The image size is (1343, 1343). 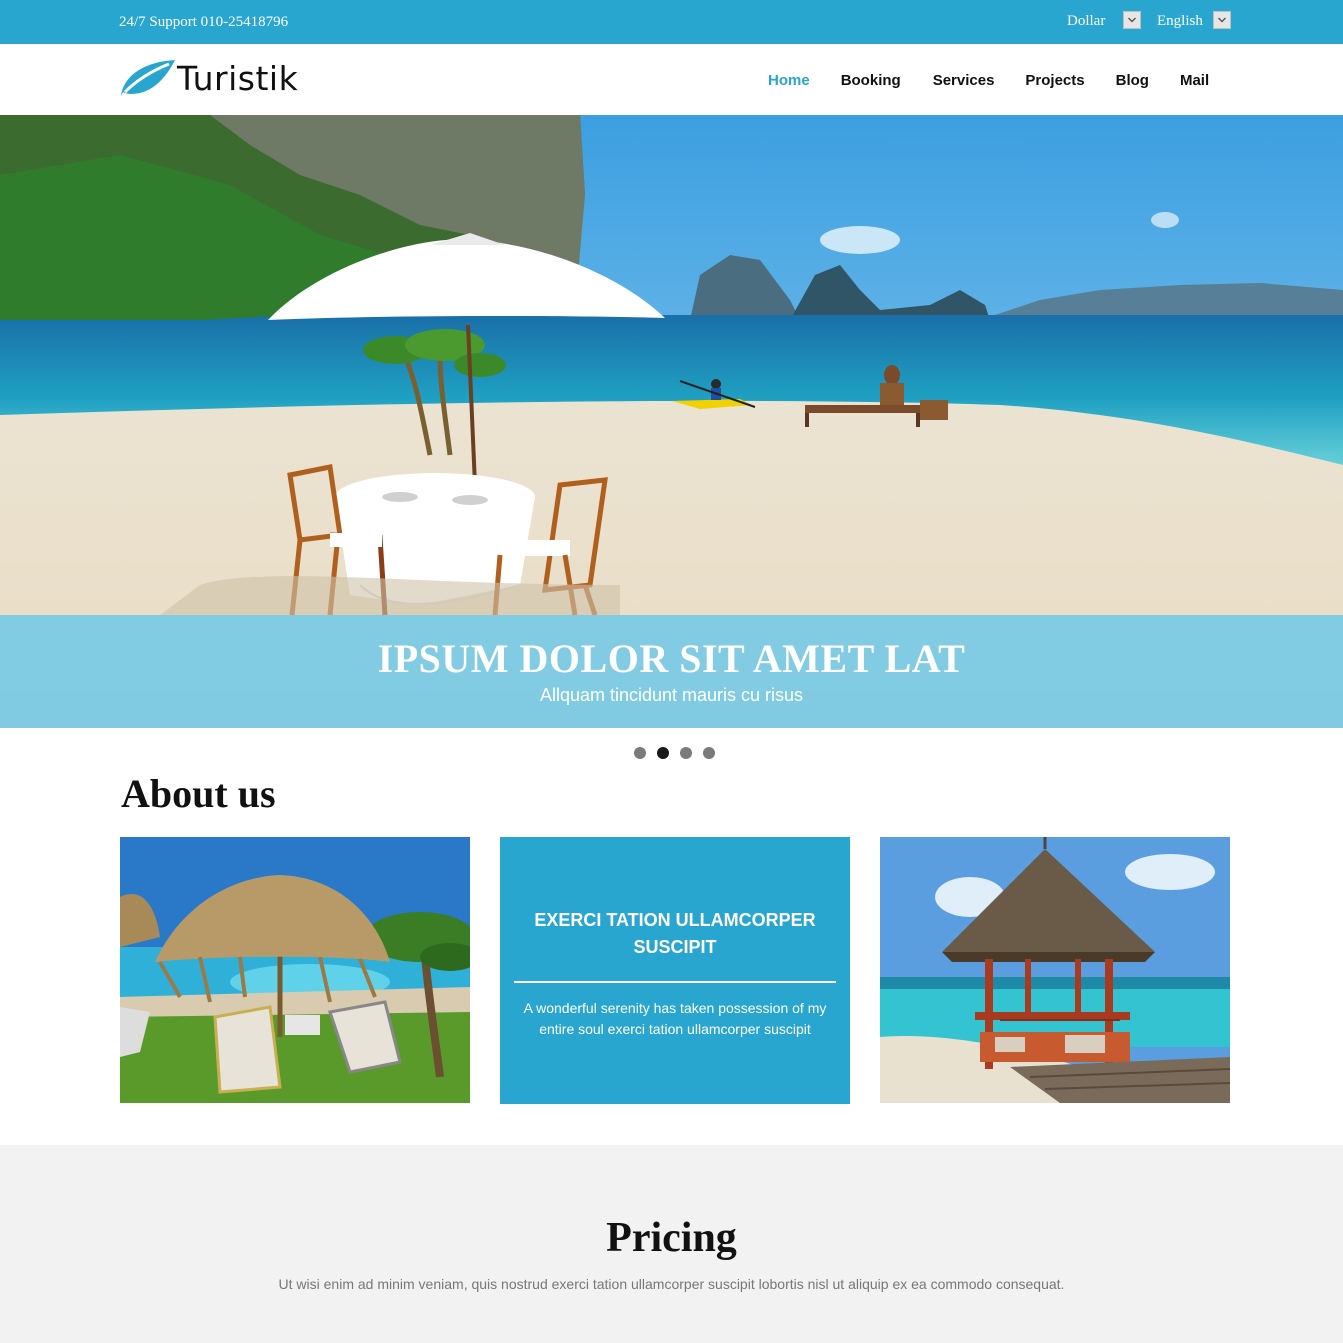 What do you see at coordinates (671, 695) in the screenshot?
I see `hero-subtitle: Allquam tincidunt mauris cu risus` at bounding box center [671, 695].